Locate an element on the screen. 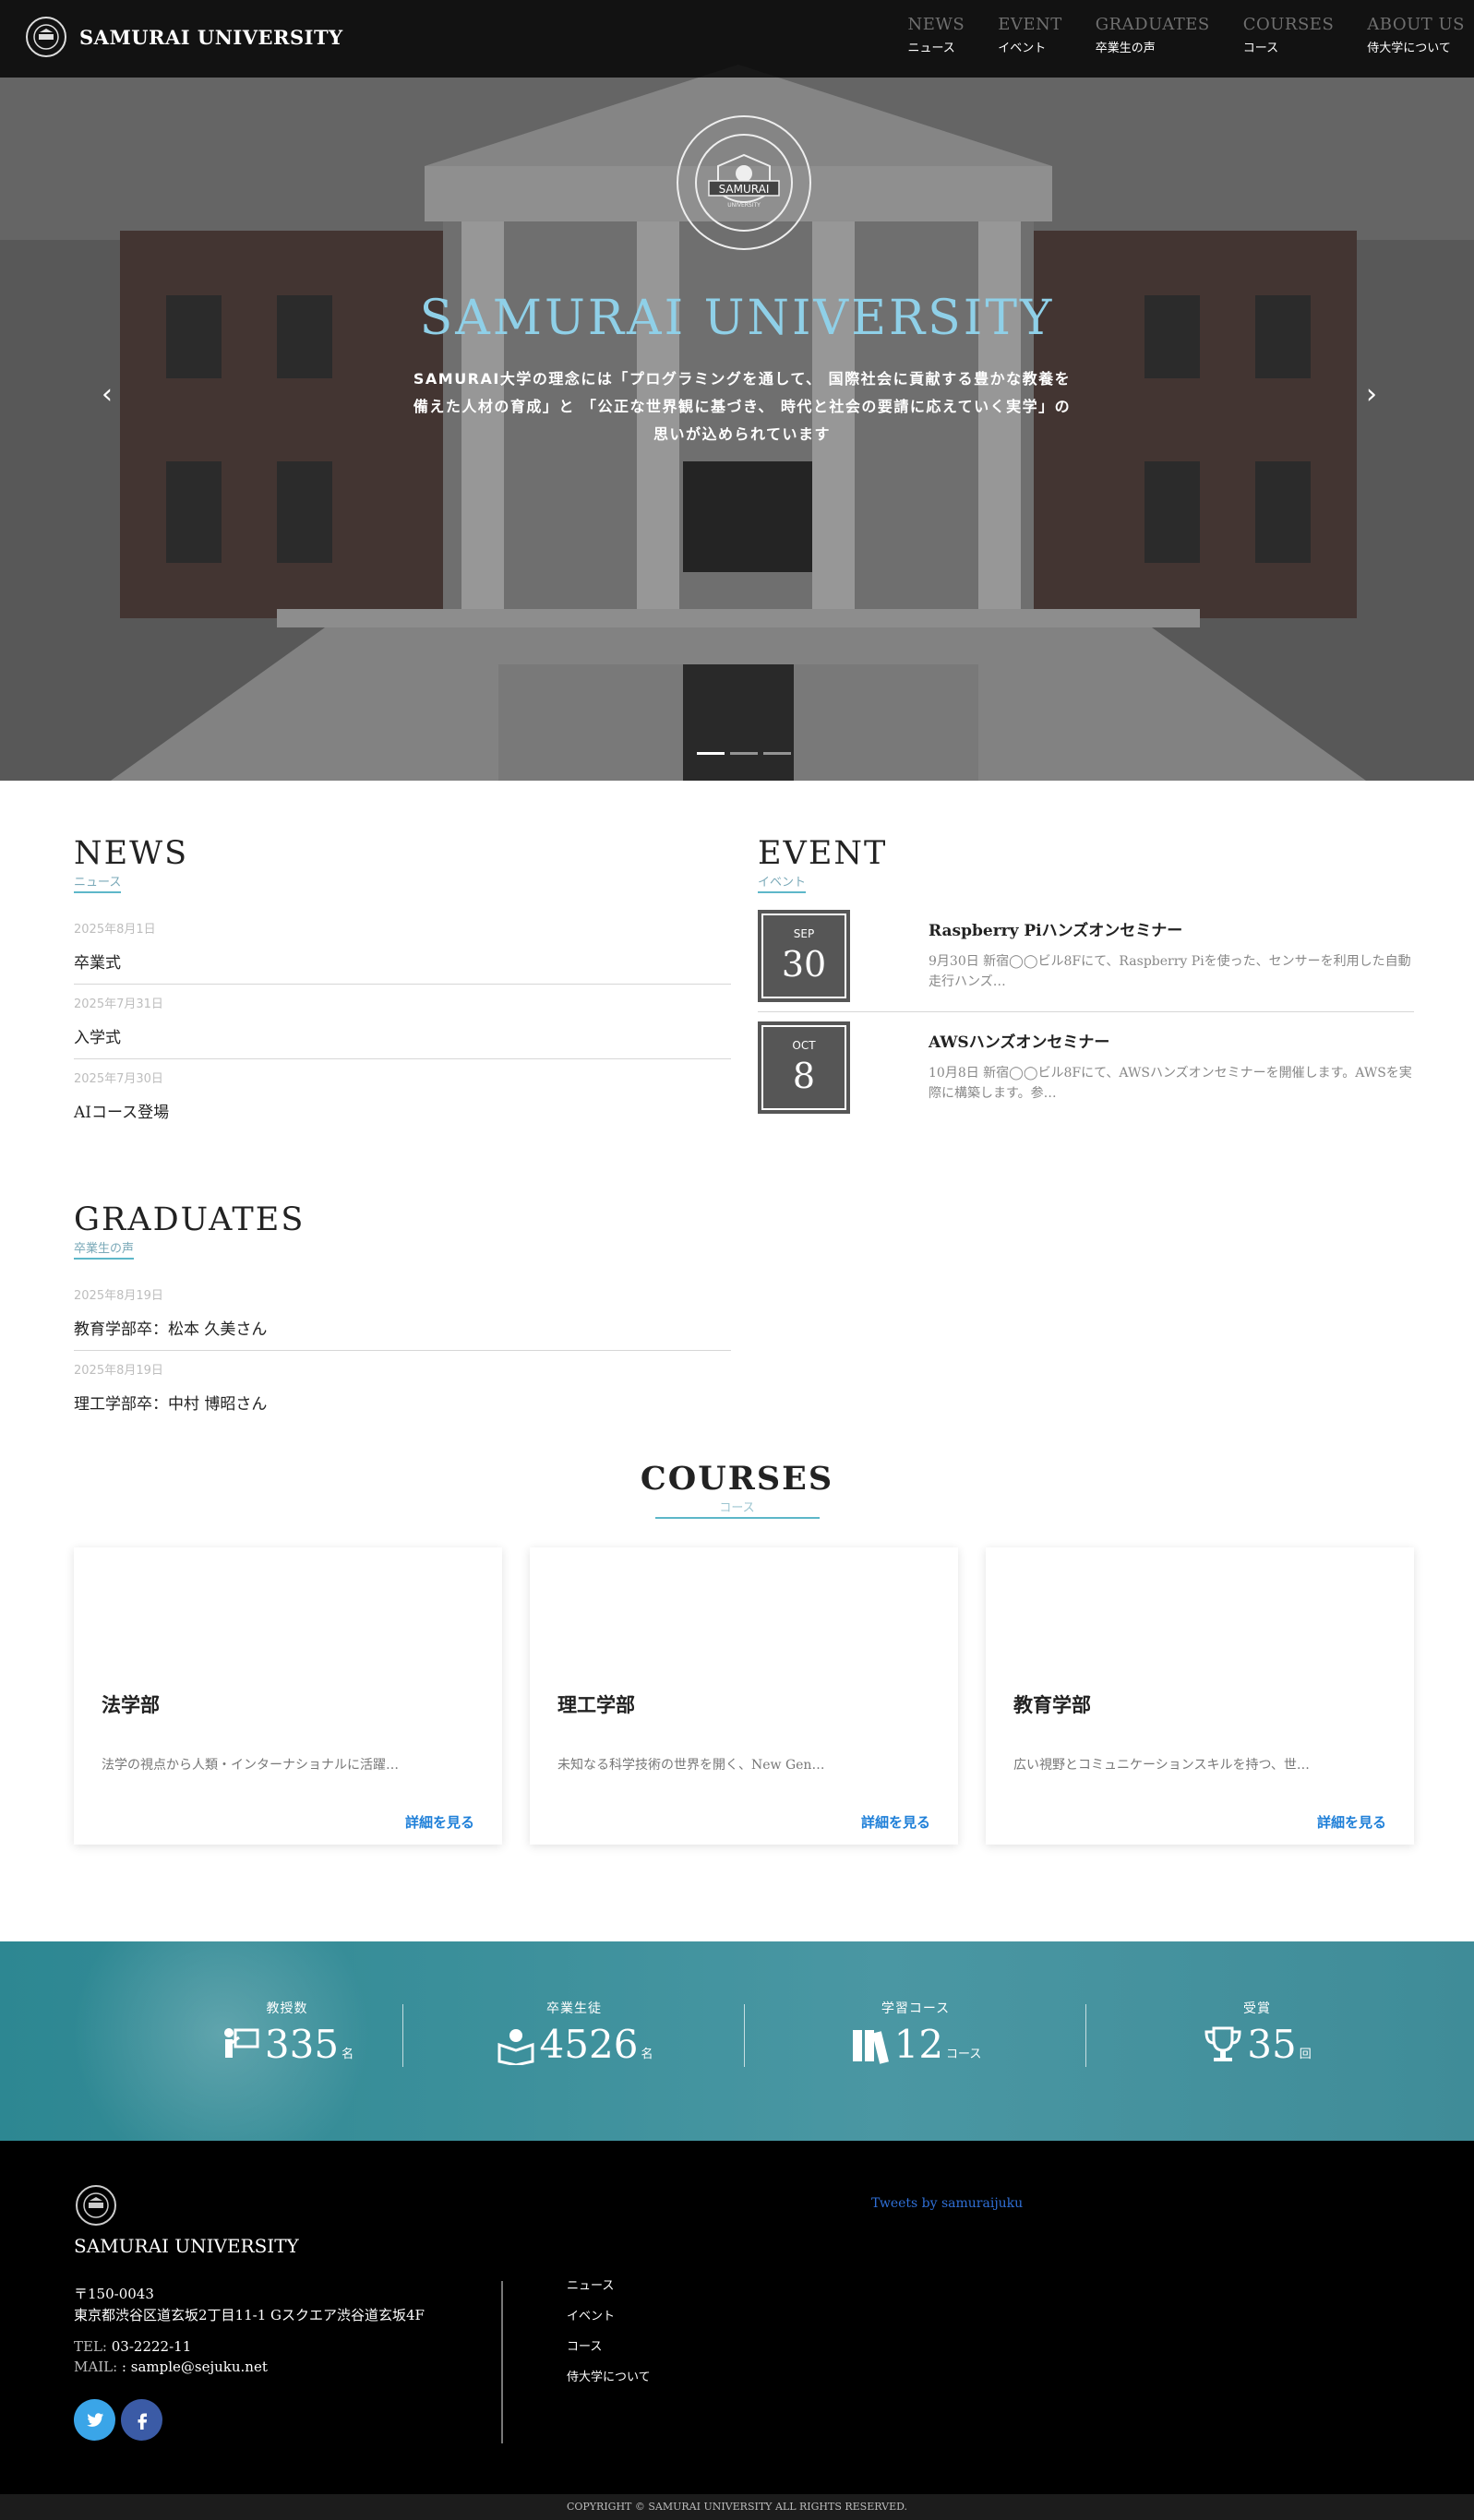 The width and height of the screenshot is (1474, 2520). hero-title: SAMURAI UNIVERSITY is located at coordinates (737, 318).